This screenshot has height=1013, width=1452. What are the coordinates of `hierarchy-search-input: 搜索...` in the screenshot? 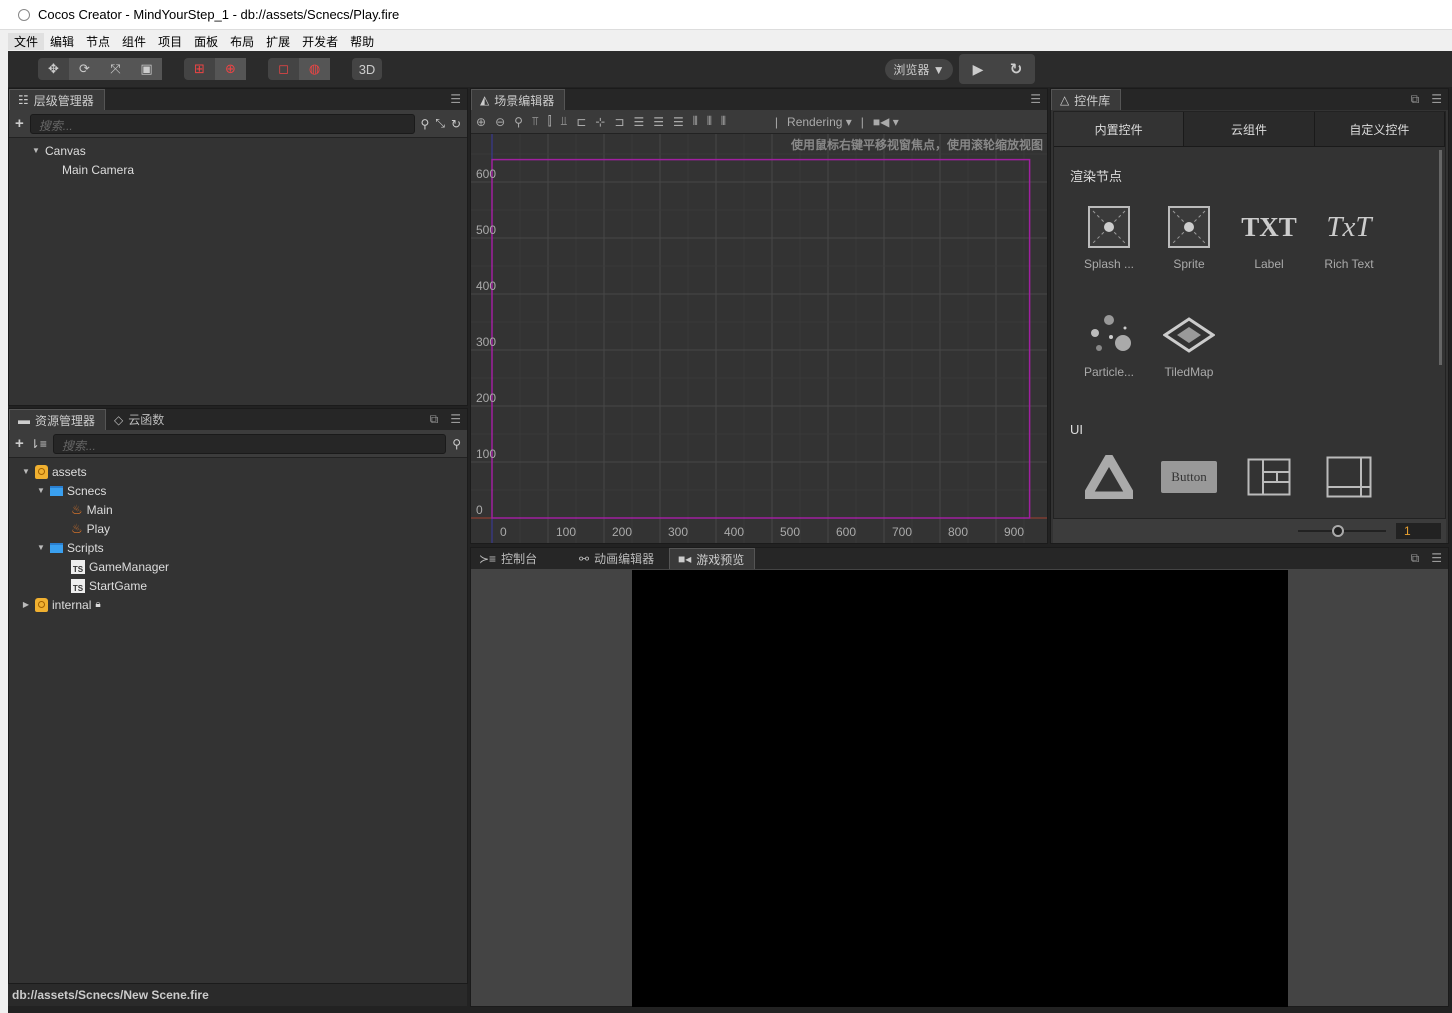 It's located at (222, 123).